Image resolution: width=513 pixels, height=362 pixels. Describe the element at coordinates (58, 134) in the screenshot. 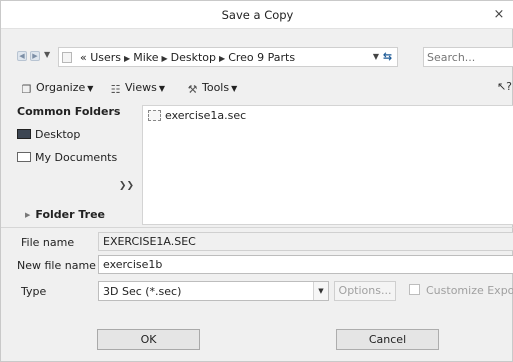

I see `sidebar-item-label: Desktop` at that location.